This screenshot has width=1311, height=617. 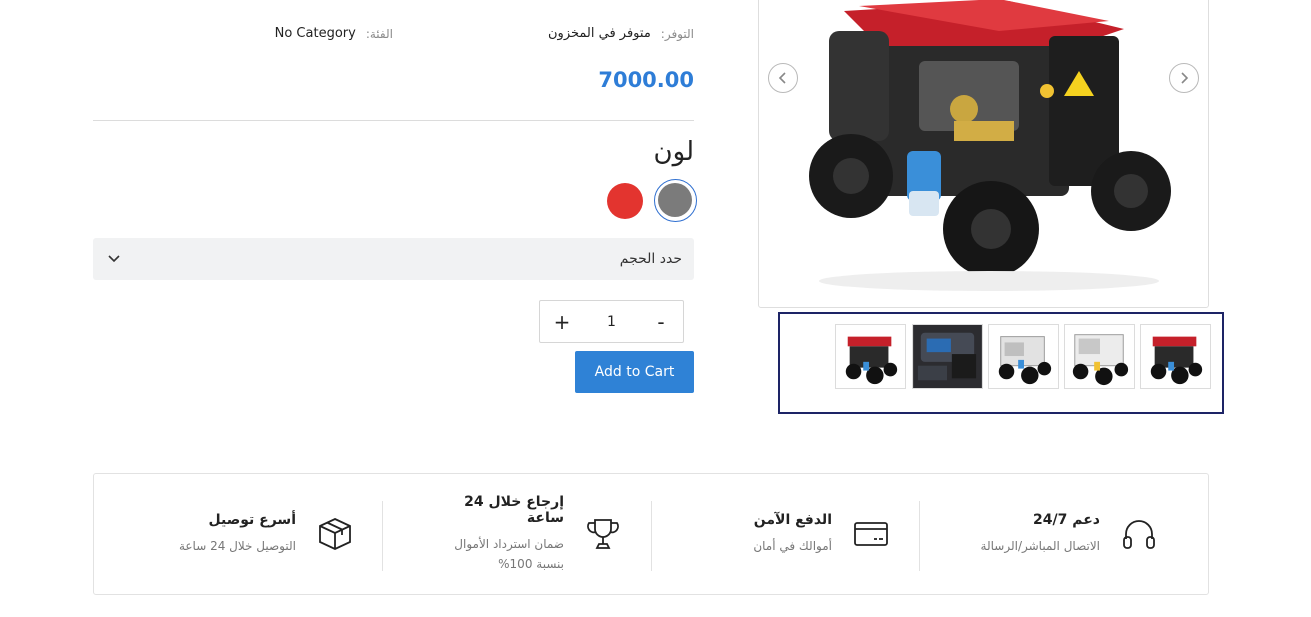 What do you see at coordinates (509, 554) in the screenshot?
I see `feature-returns-subtitle: ضمان استرداد الأموال بنسبة 100%` at bounding box center [509, 554].